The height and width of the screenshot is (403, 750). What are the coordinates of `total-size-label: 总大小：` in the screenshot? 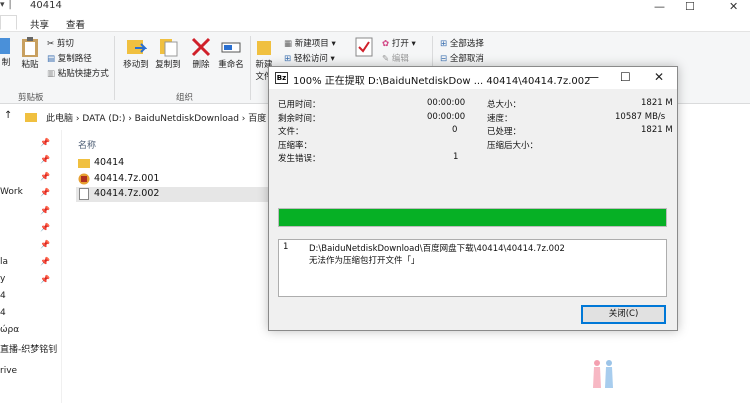 It's located at (504, 105).